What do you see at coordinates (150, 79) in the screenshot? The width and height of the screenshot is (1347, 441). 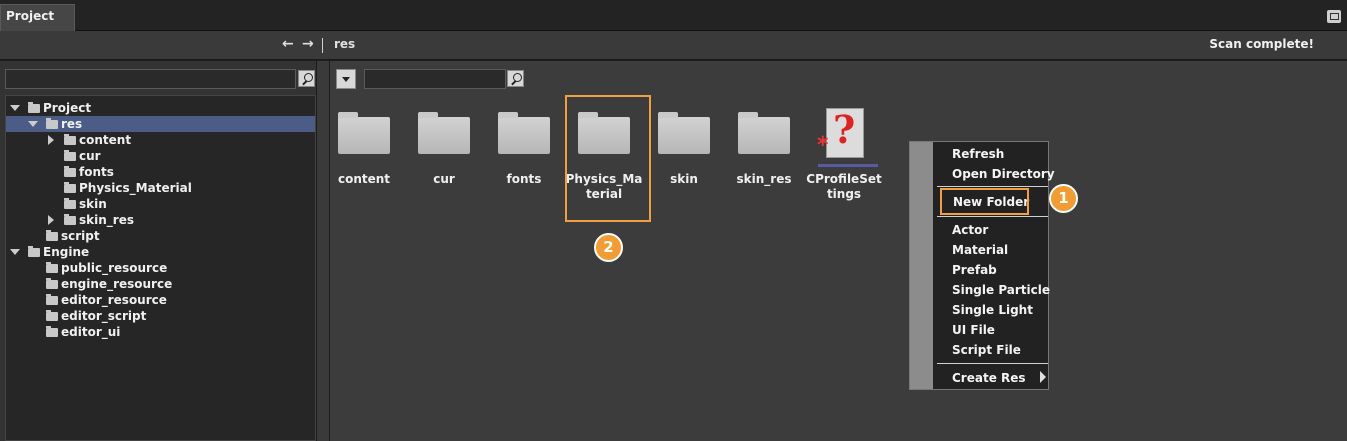 I see `tree-search-input` at bounding box center [150, 79].